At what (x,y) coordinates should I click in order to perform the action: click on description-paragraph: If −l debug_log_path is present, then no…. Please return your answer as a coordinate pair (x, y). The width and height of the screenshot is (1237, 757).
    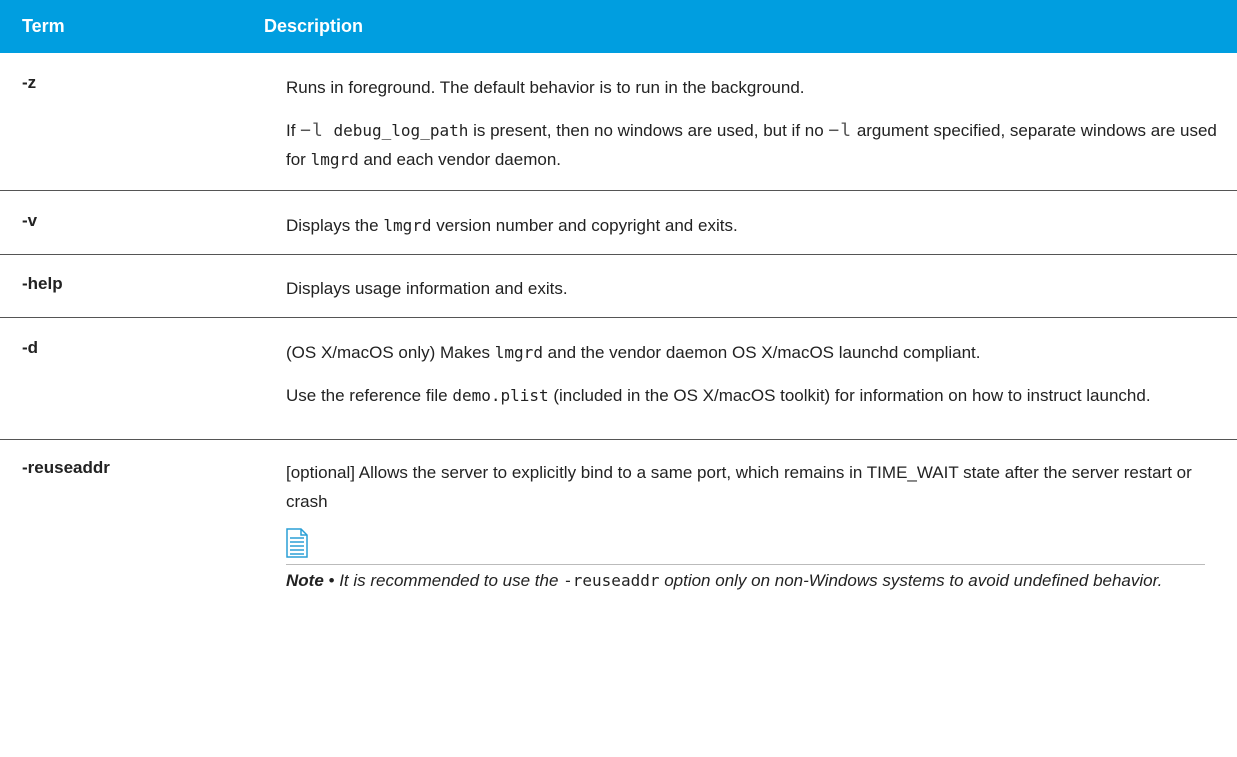
    Looking at the image, I should click on (751, 144).